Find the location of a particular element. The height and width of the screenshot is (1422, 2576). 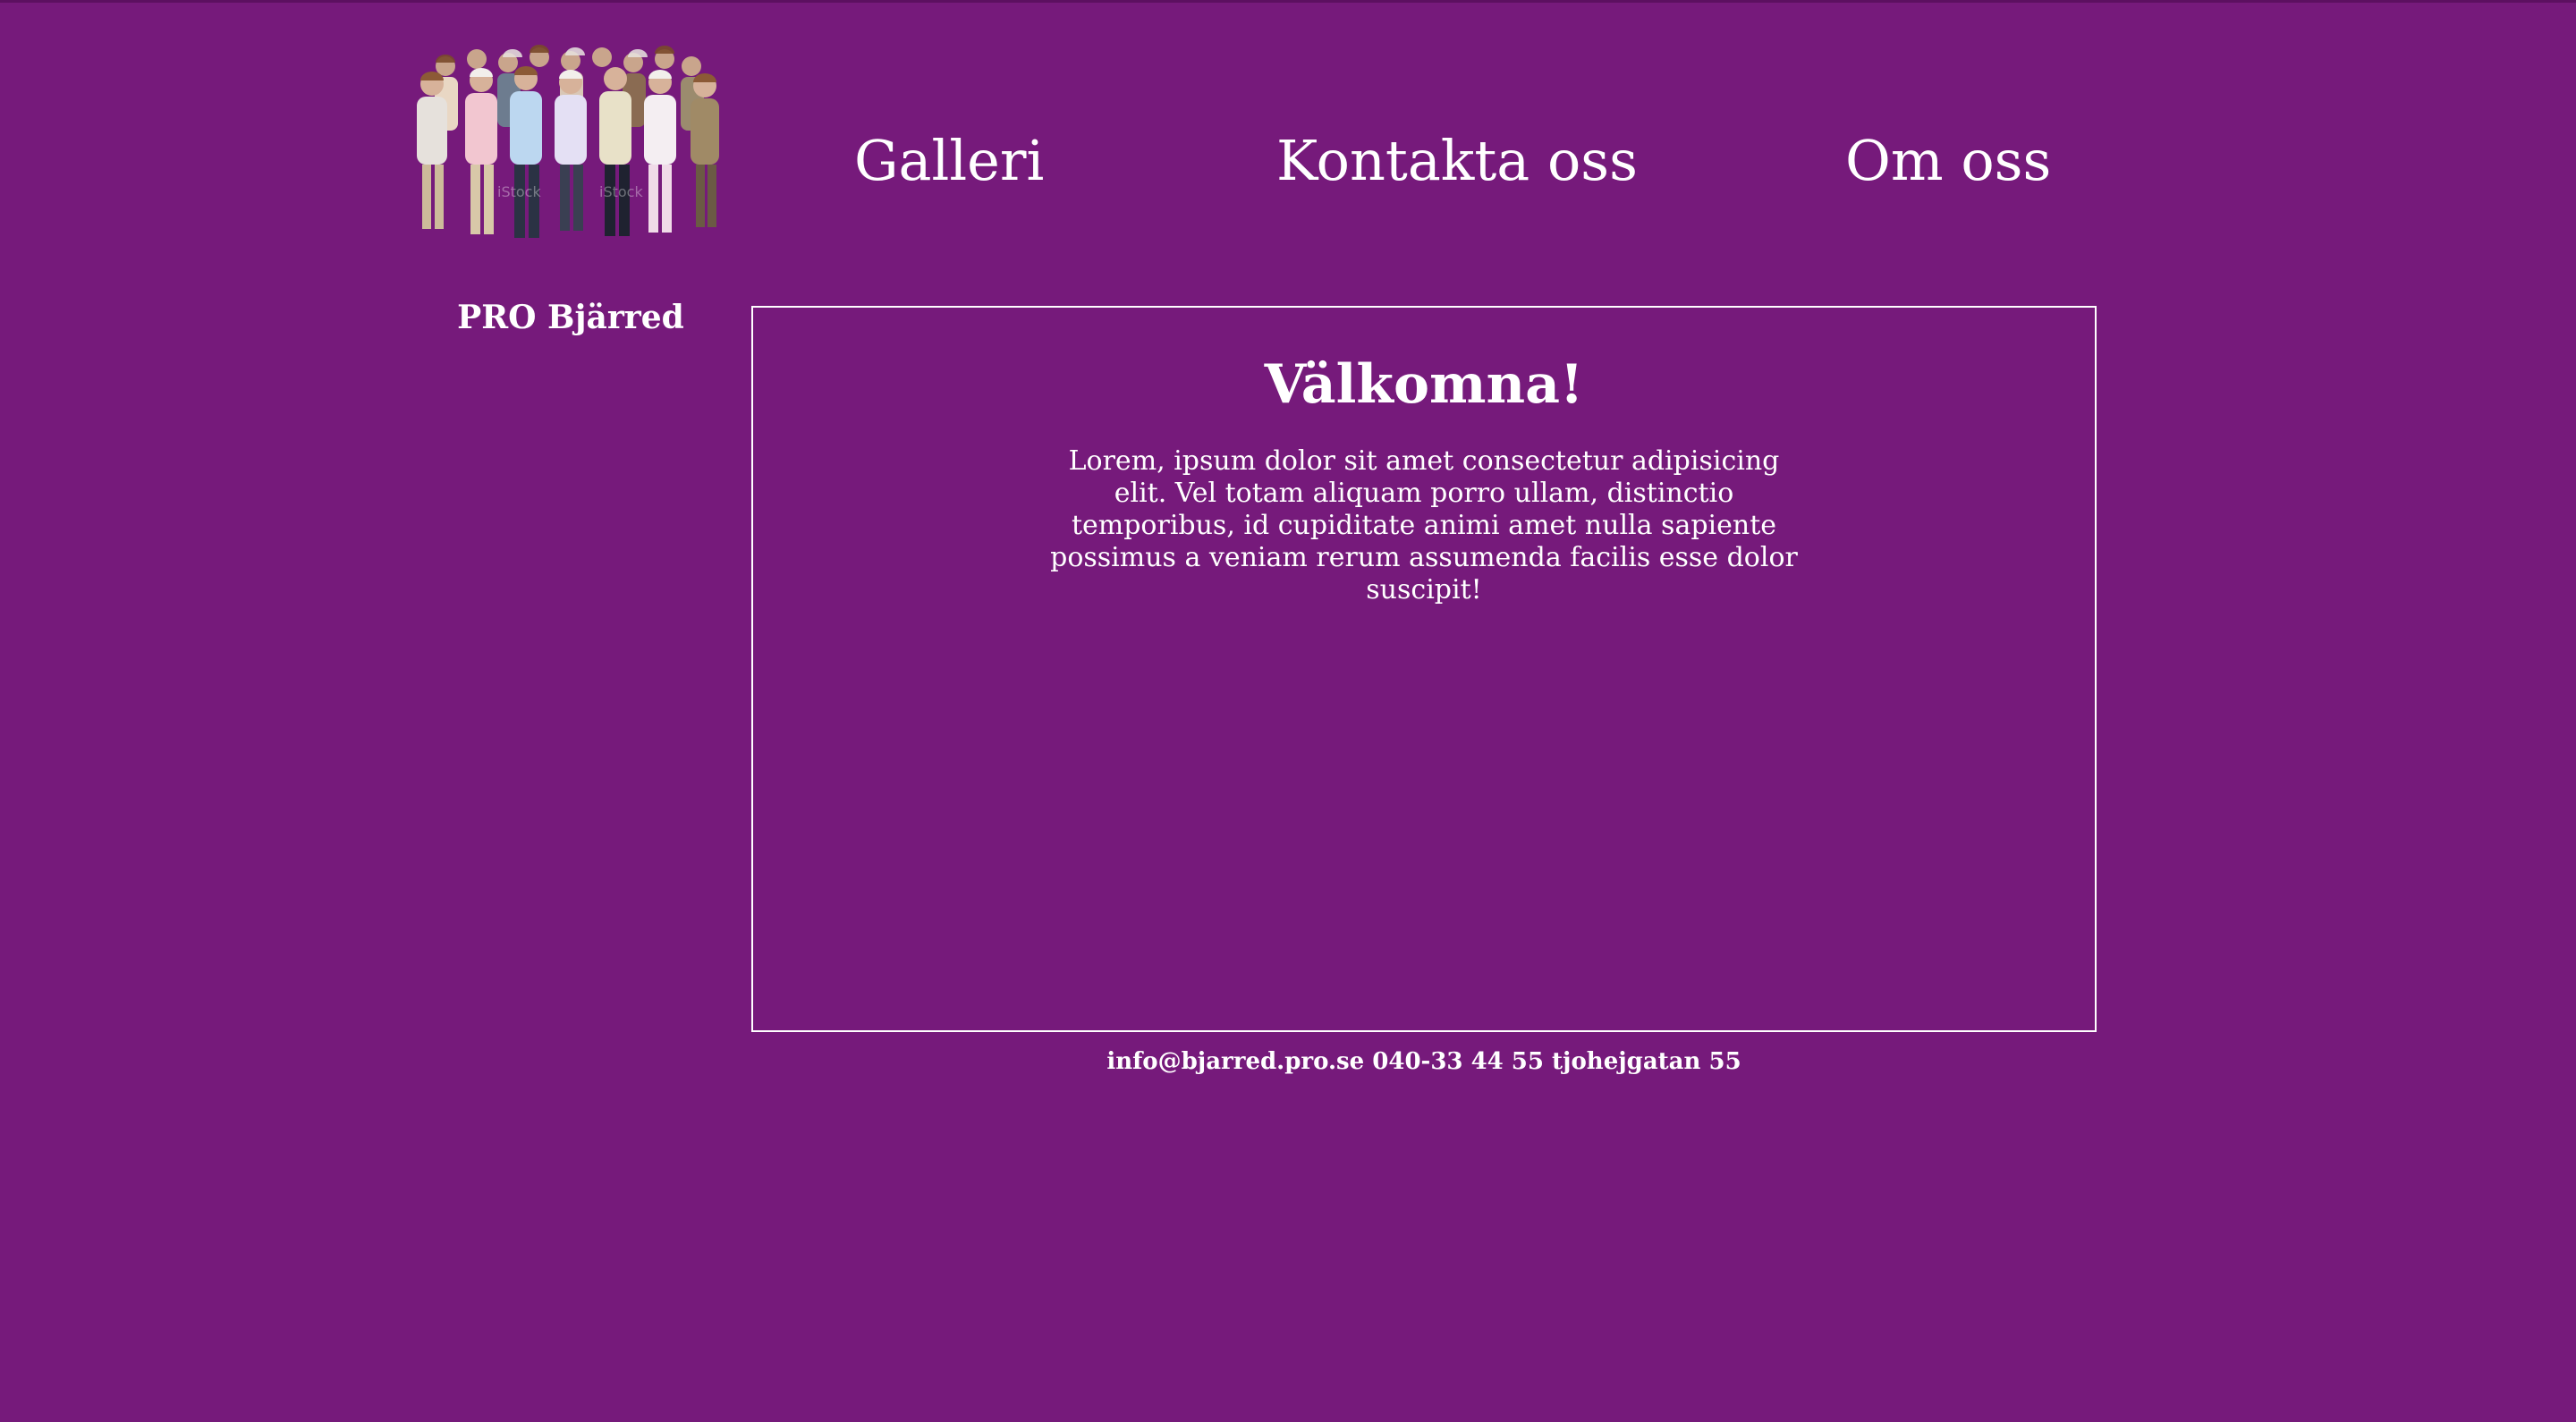

nav-link-kontakta-oss: Kontakta oss is located at coordinates (1457, 161).